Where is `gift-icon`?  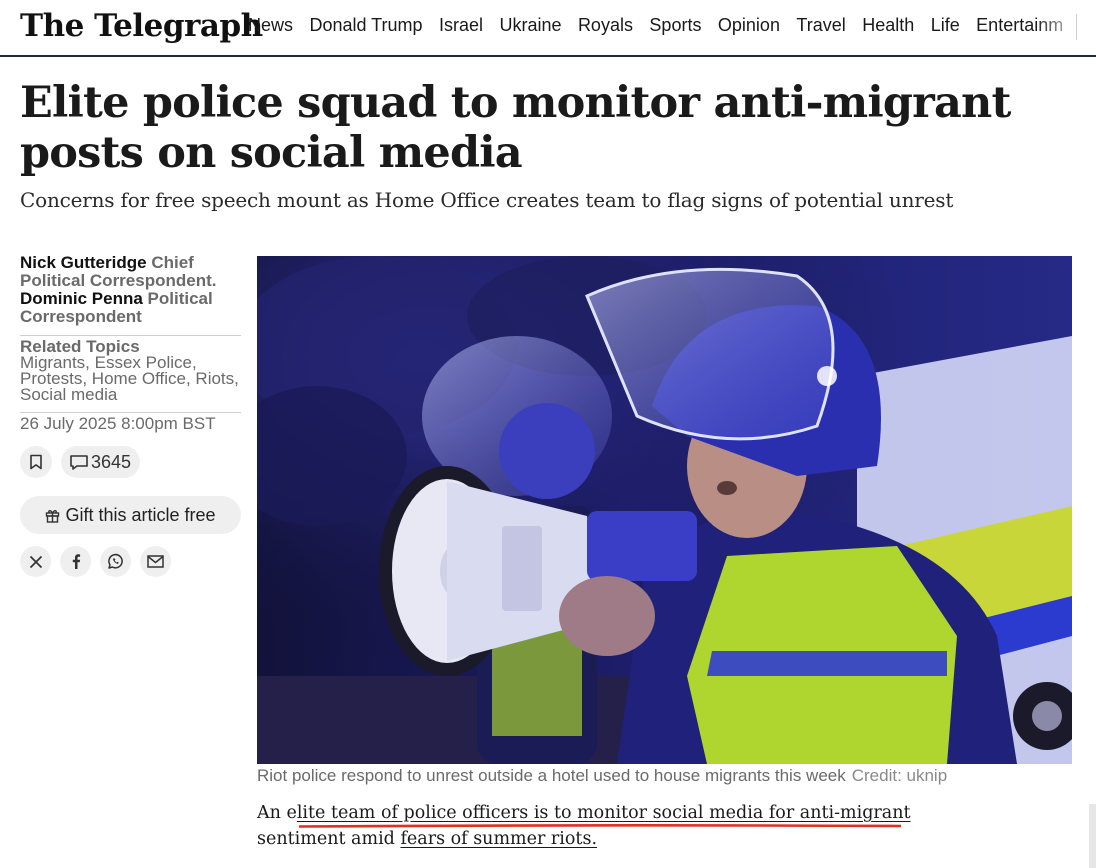 gift-icon is located at coordinates (53, 516).